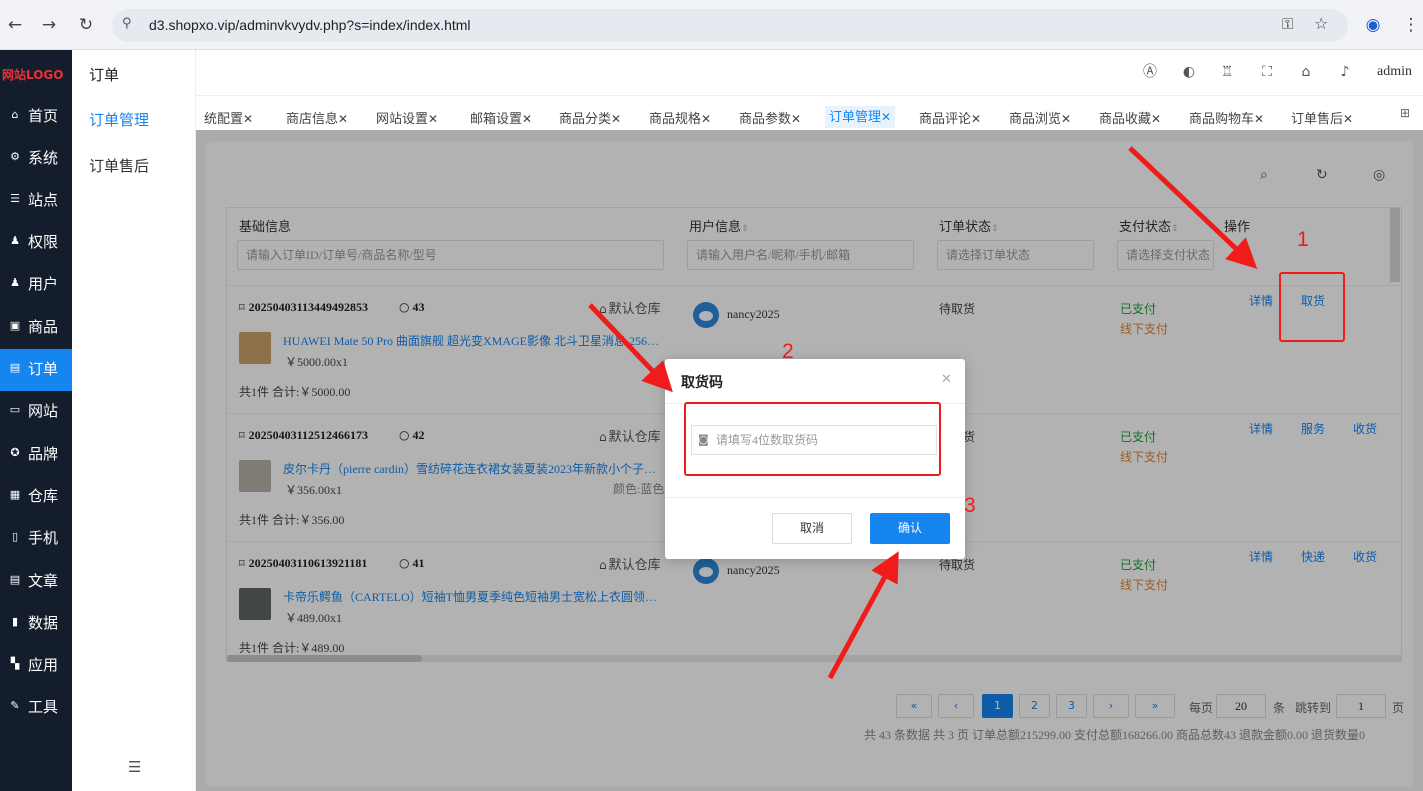 The image size is (1423, 791). Describe the element at coordinates (675, 118) in the screenshot. I see `tab-label: 商品规格` at that location.